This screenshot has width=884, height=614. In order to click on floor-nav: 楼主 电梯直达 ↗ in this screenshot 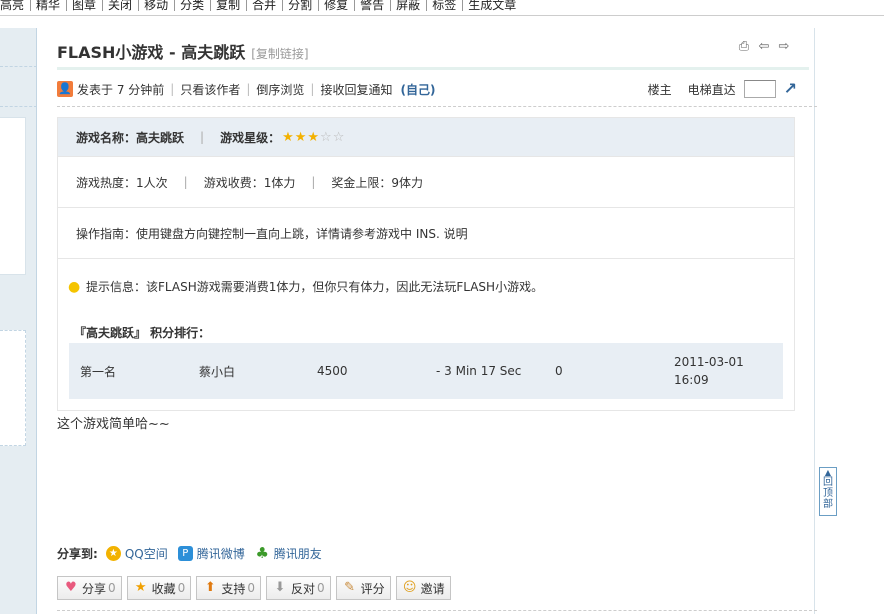, I will do `click(722, 89)`.